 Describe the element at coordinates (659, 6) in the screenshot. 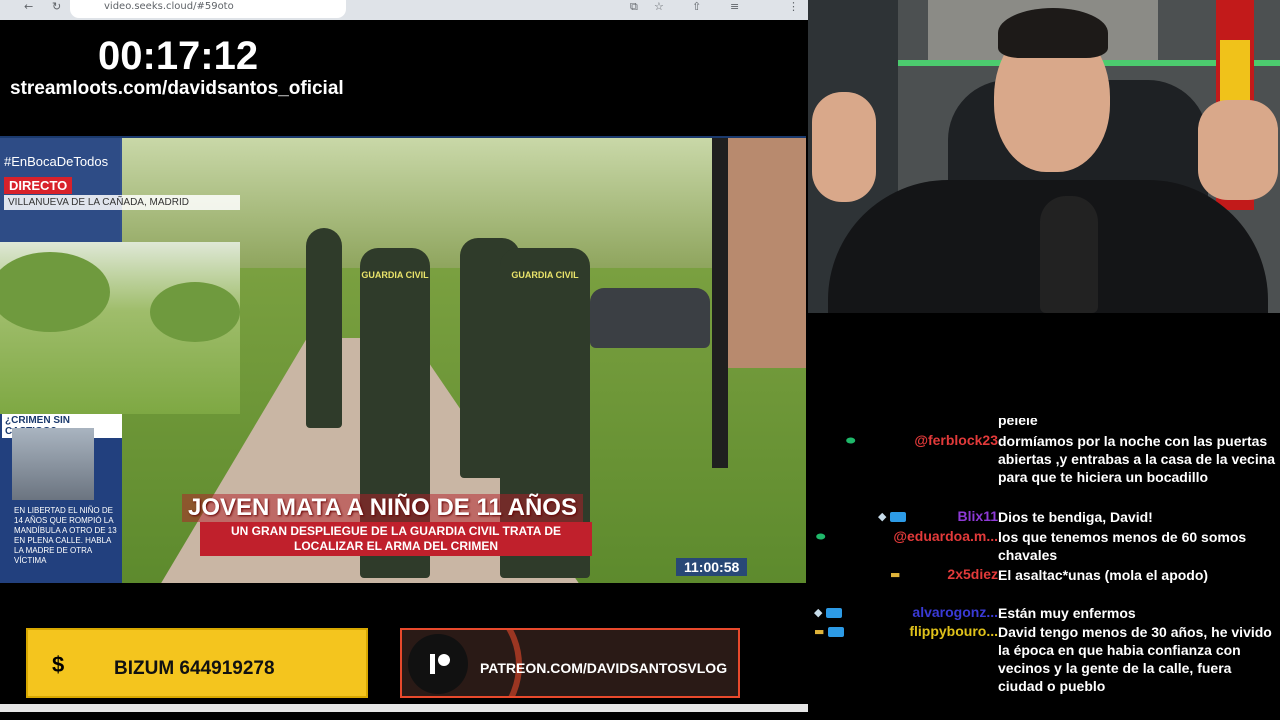

I see `bookmark-star-icon: ☆` at that location.